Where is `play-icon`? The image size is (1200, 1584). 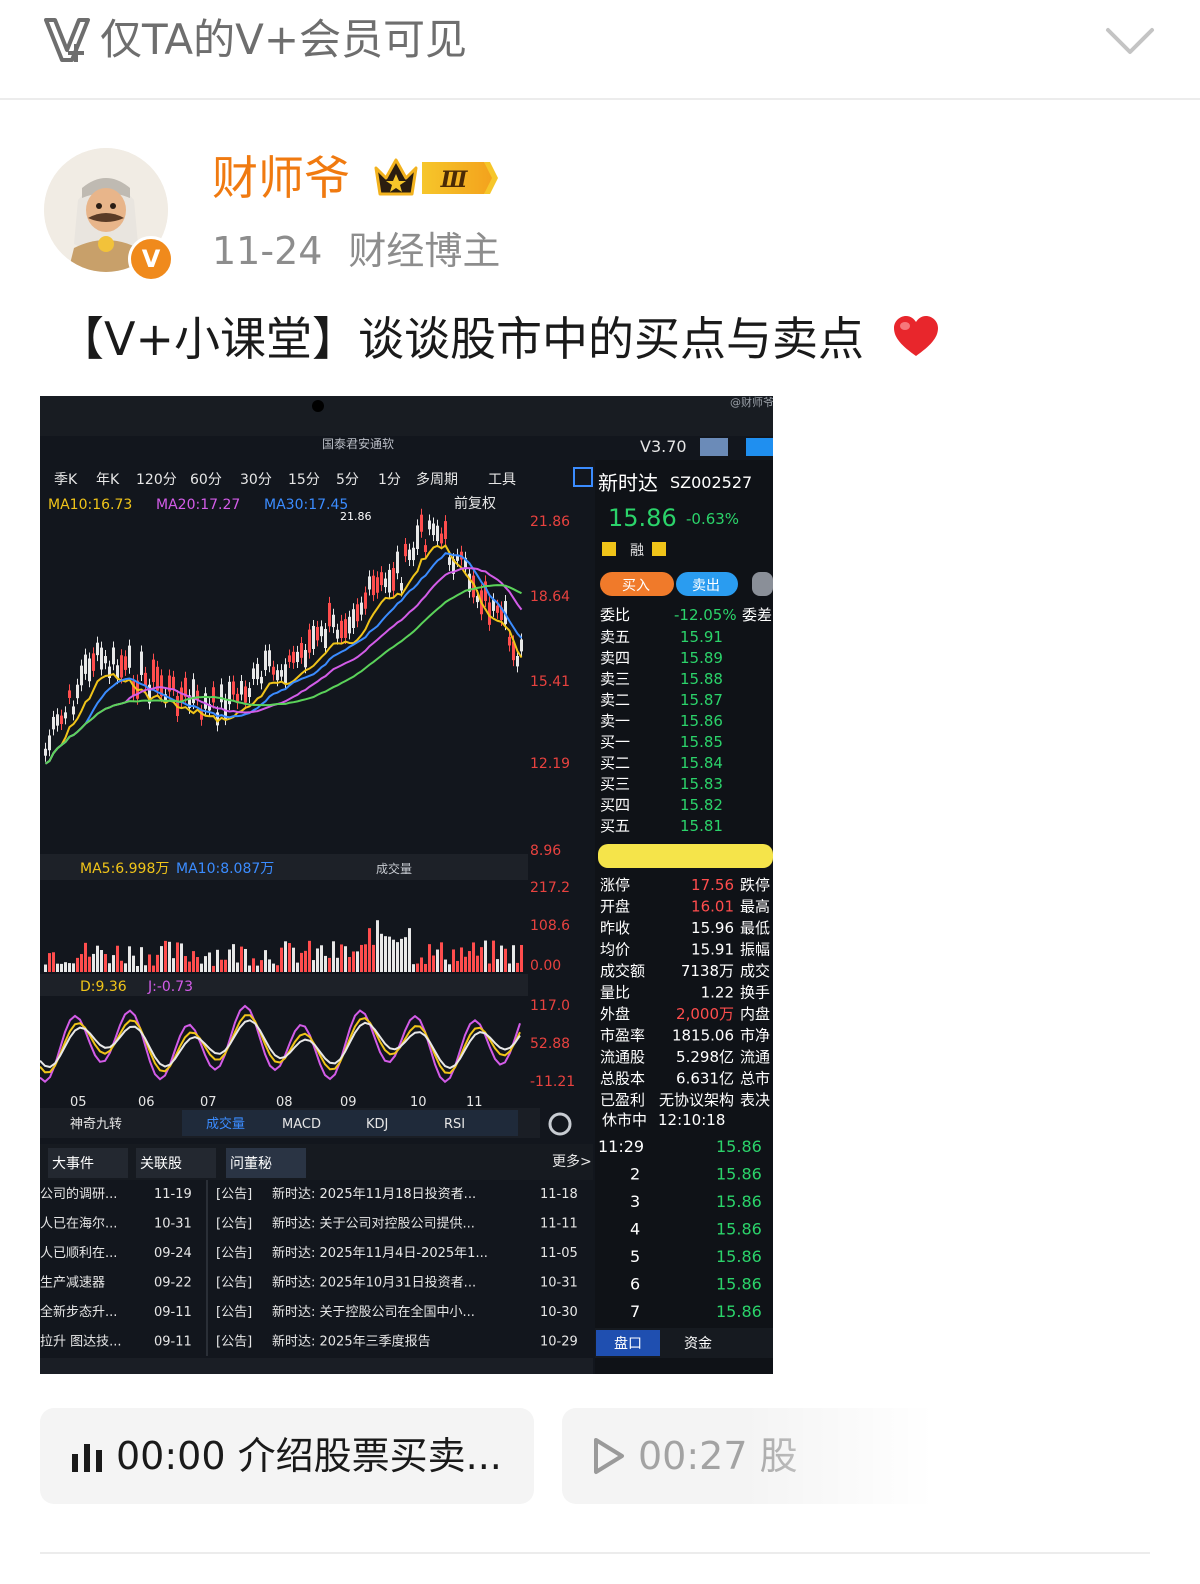
play-icon is located at coordinates (609, 1456).